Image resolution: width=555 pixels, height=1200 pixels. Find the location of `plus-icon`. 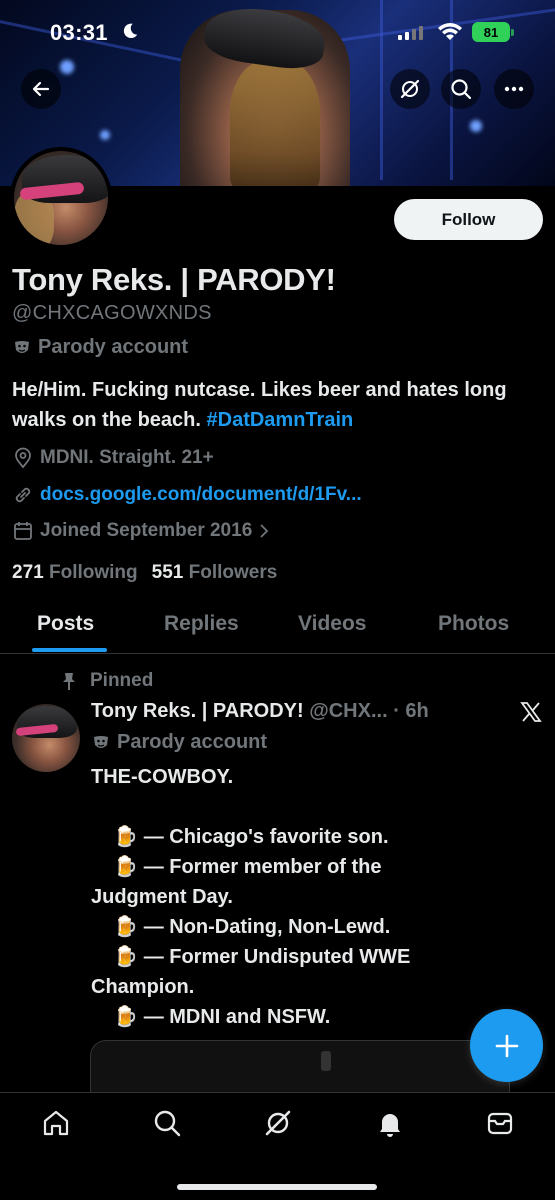

plus-icon is located at coordinates (506, 1045).